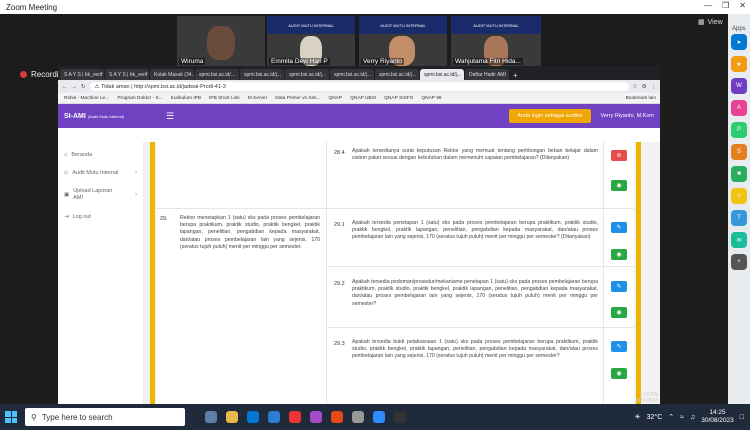  I want to click on temperature: 32°C, so click(655, 417).